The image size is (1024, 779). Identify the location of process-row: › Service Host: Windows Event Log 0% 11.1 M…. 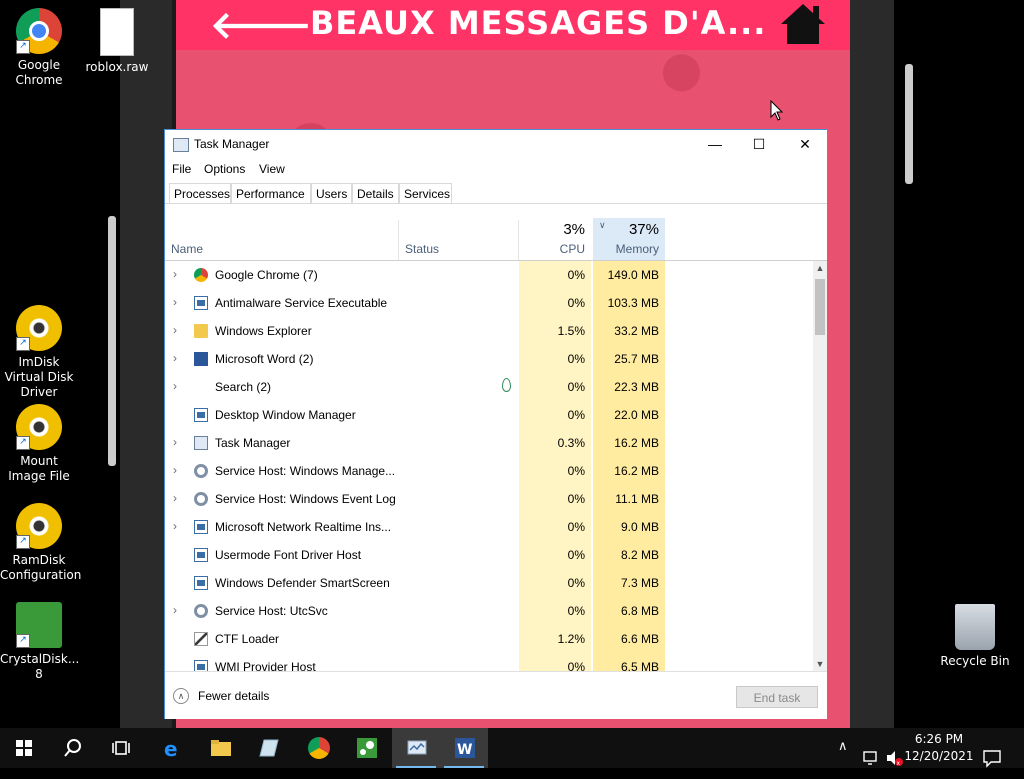
(489, 499).